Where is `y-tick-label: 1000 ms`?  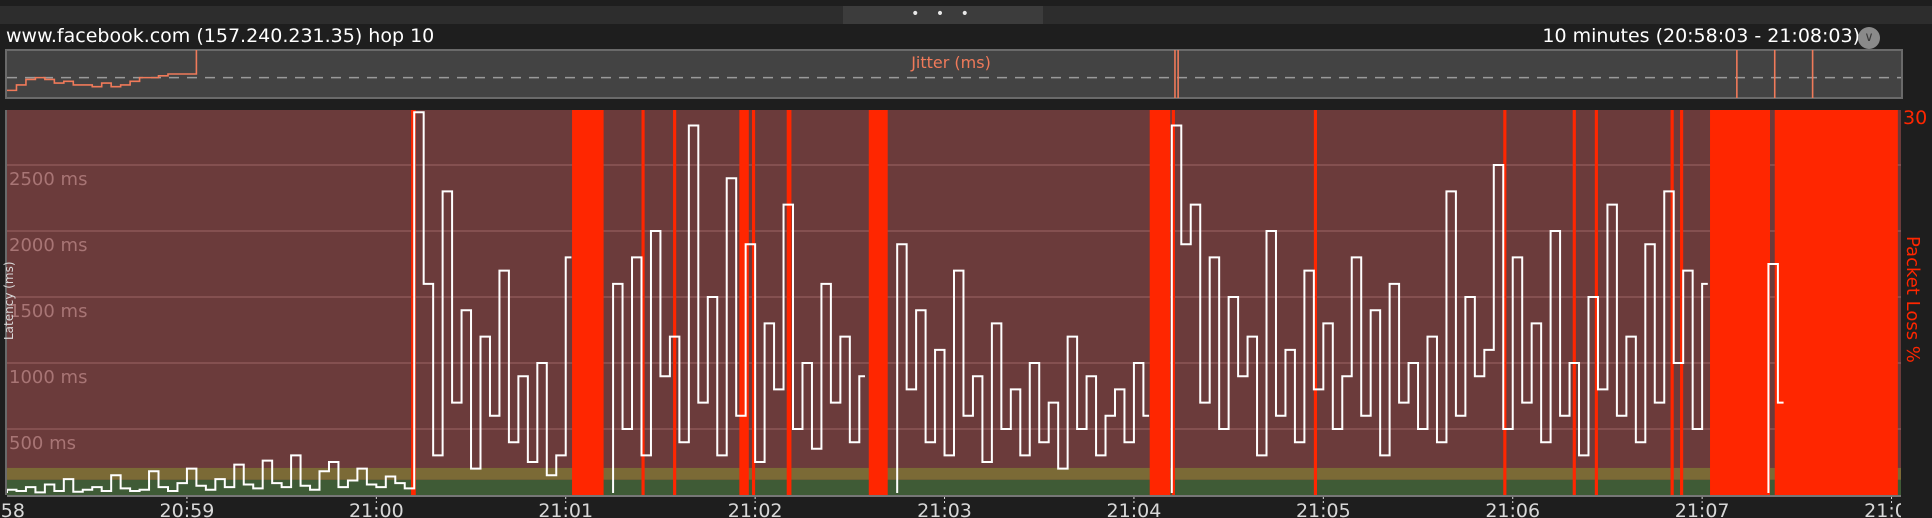 y-tick-label: 1000 ms is located at coordinates (48, 377).